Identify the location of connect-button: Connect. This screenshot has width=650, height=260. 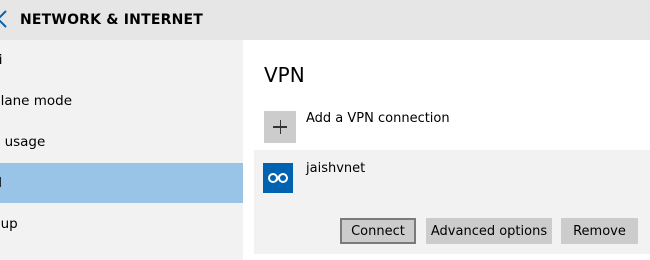
(378, 231).